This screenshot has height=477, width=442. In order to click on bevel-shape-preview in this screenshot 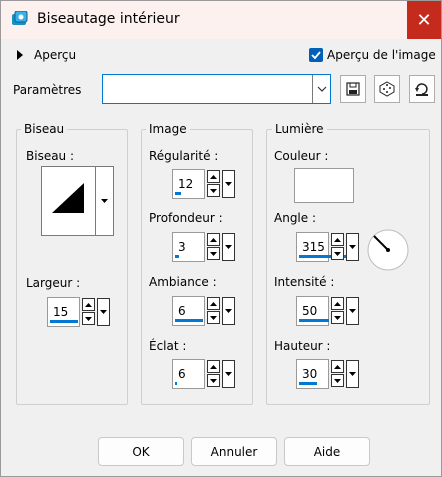, I will do `click(68, 198)`.